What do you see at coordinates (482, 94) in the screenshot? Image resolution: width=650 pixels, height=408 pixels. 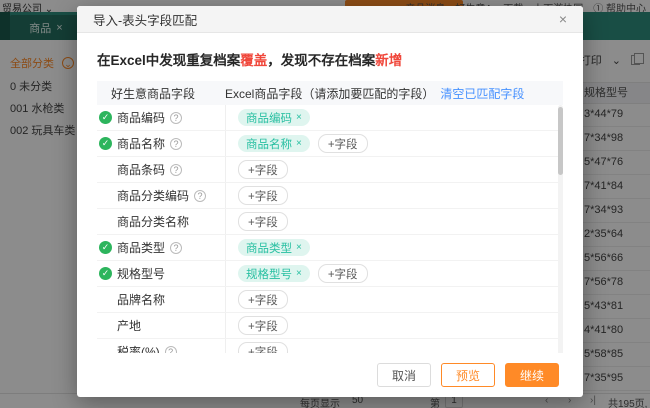 I see `clear-matched-link: 清空已匹配字段` at bounding box center [482, 94].